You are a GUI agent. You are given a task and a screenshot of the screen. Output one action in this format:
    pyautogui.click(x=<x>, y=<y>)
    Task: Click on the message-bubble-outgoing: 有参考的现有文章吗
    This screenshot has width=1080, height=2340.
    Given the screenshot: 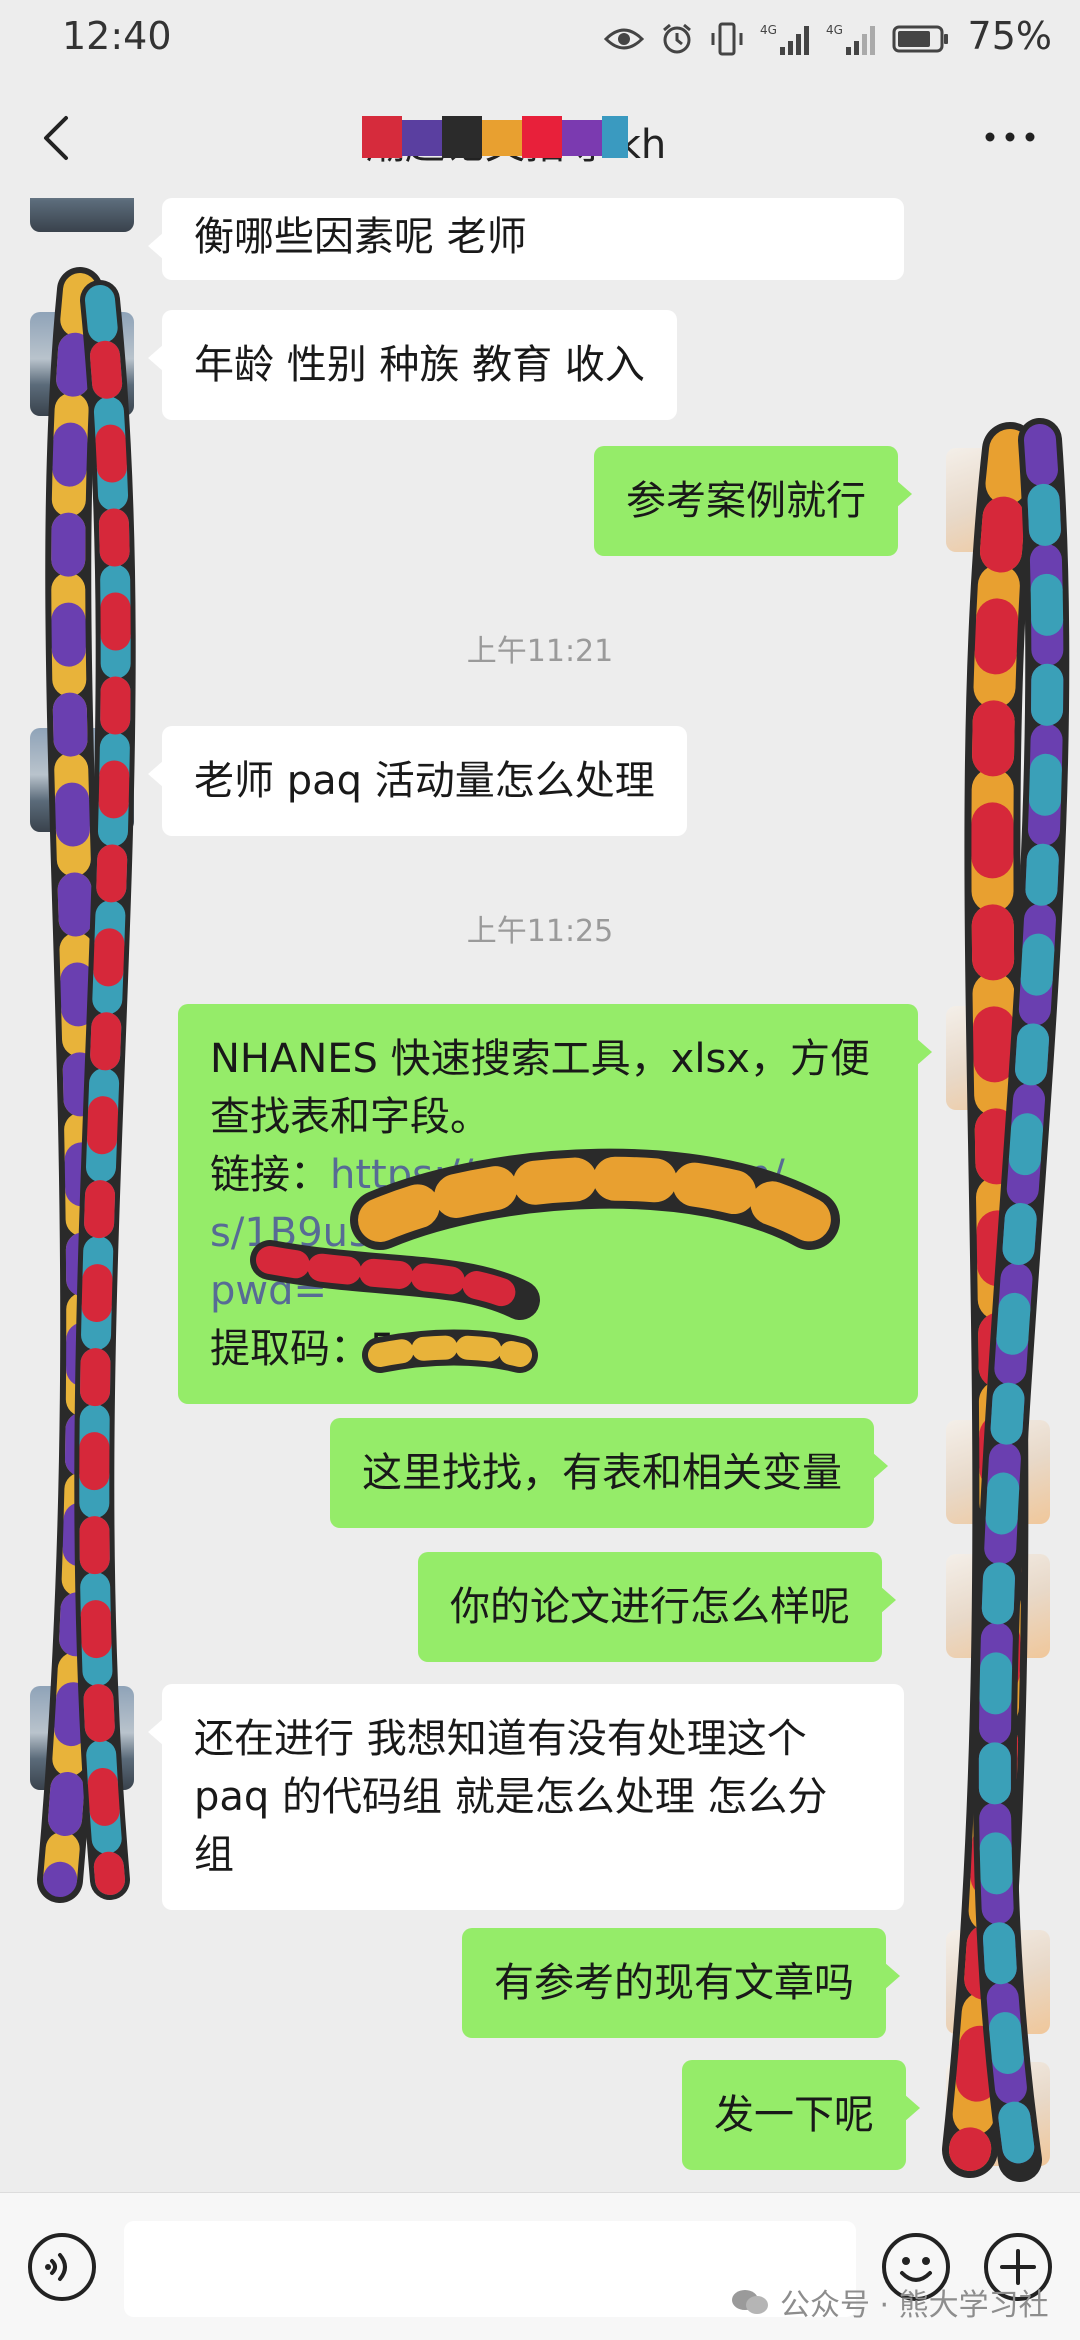 What is the action you would take?
    pyautogui.click(x=681, y=1983)
    